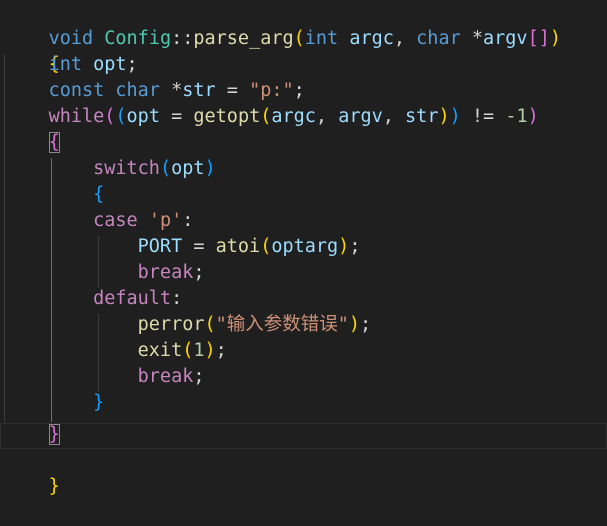 The width and height of the screenshot is (607, 526). Describe the element at coordinates (32, 143) in the screenshot. I see `code-line-6: {` at that location.